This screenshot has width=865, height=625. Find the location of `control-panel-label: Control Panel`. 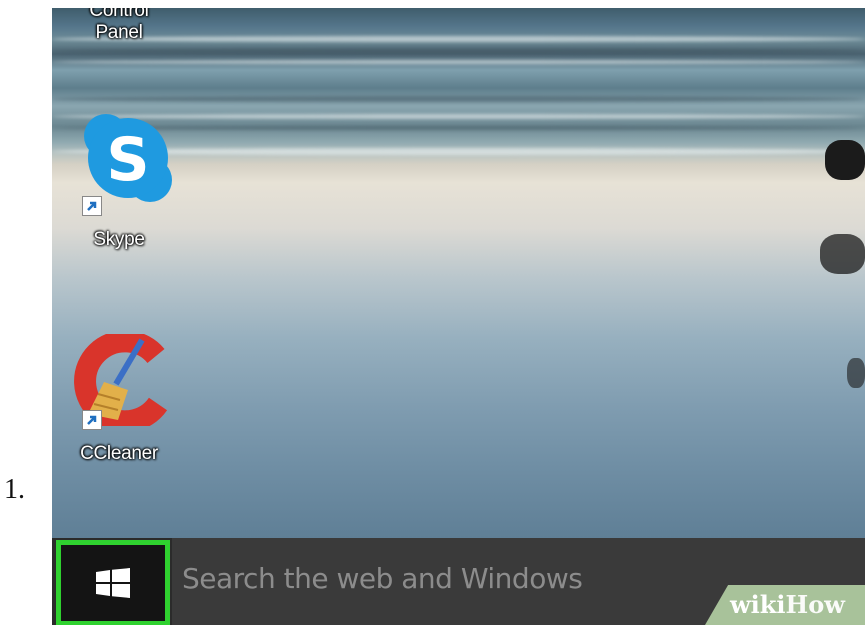

control-panel-label: Control Panel is located at coordinates (119, 25).